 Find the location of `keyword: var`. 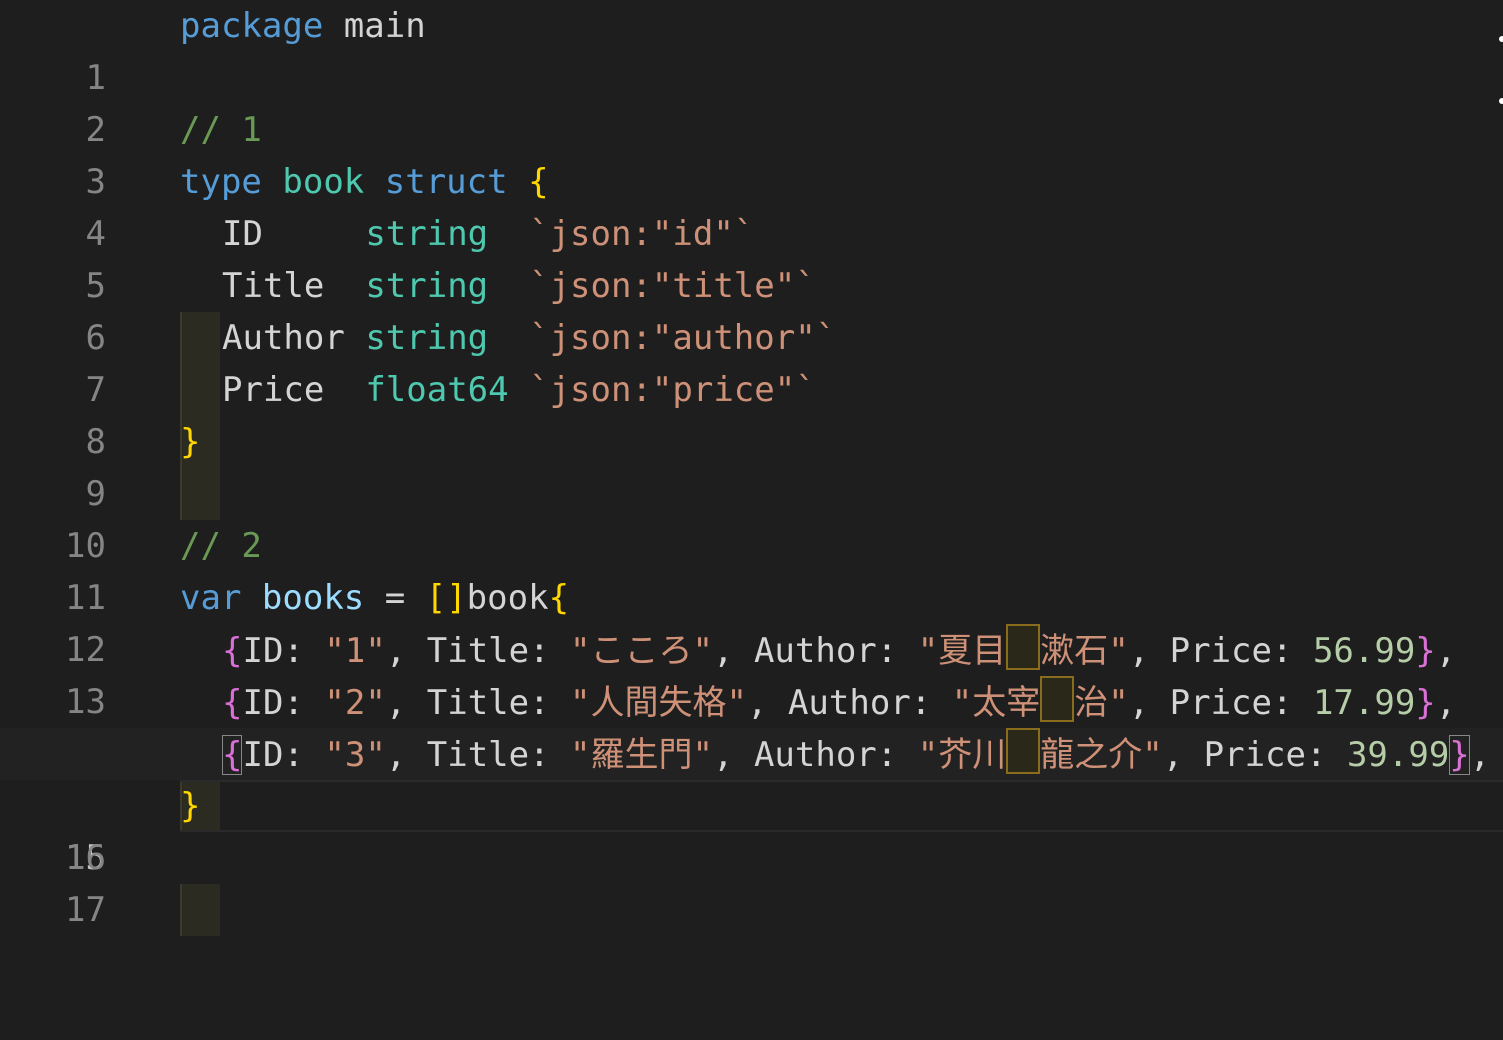

keyword: var is located at coordinates (211, 598).